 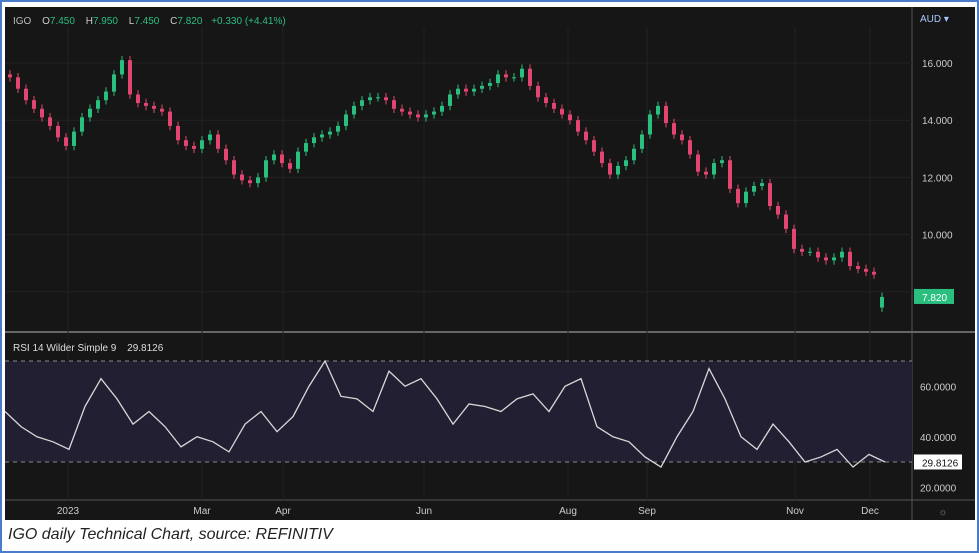 I want to click on time-label: Apr, so click(x=283, y=511).